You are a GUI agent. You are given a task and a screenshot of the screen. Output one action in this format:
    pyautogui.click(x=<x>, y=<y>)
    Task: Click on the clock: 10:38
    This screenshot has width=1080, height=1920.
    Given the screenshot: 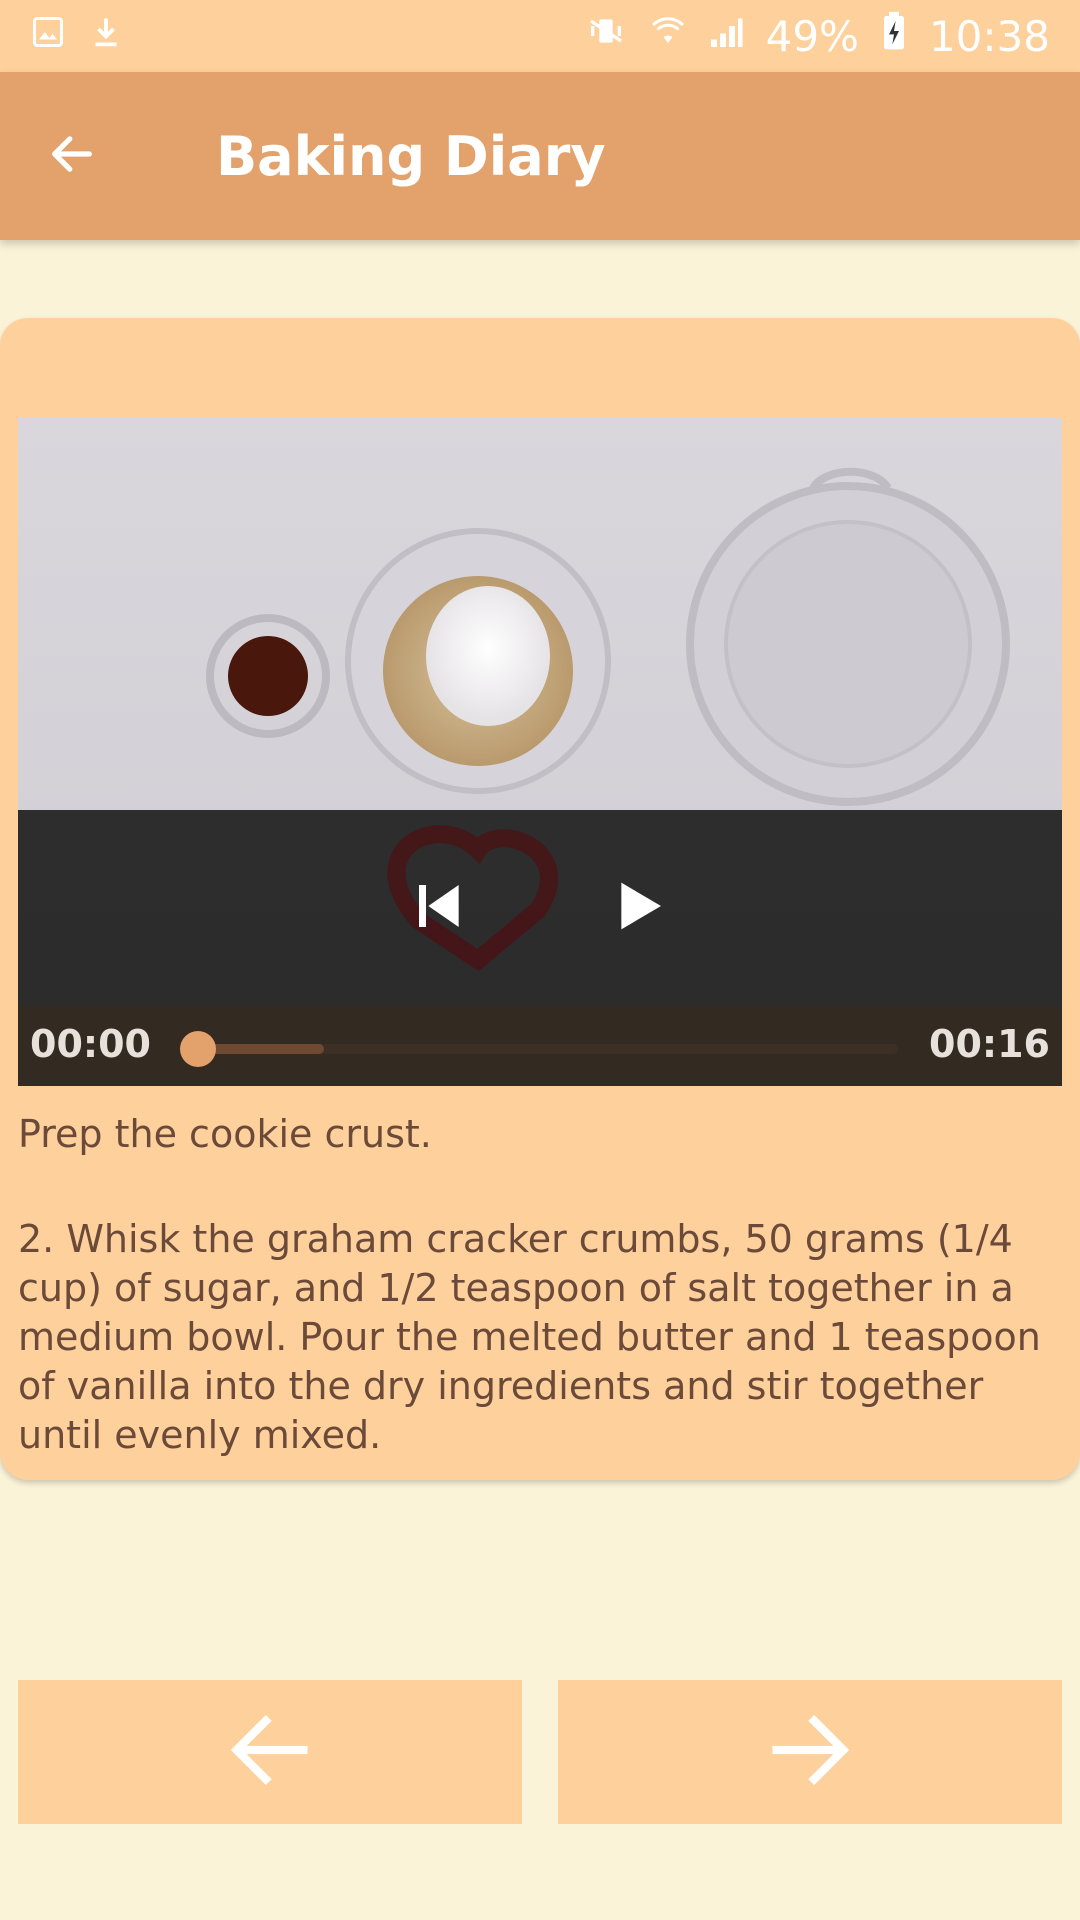 What is the action you would take?
    pyautogui.click(x=989, y=36)
    